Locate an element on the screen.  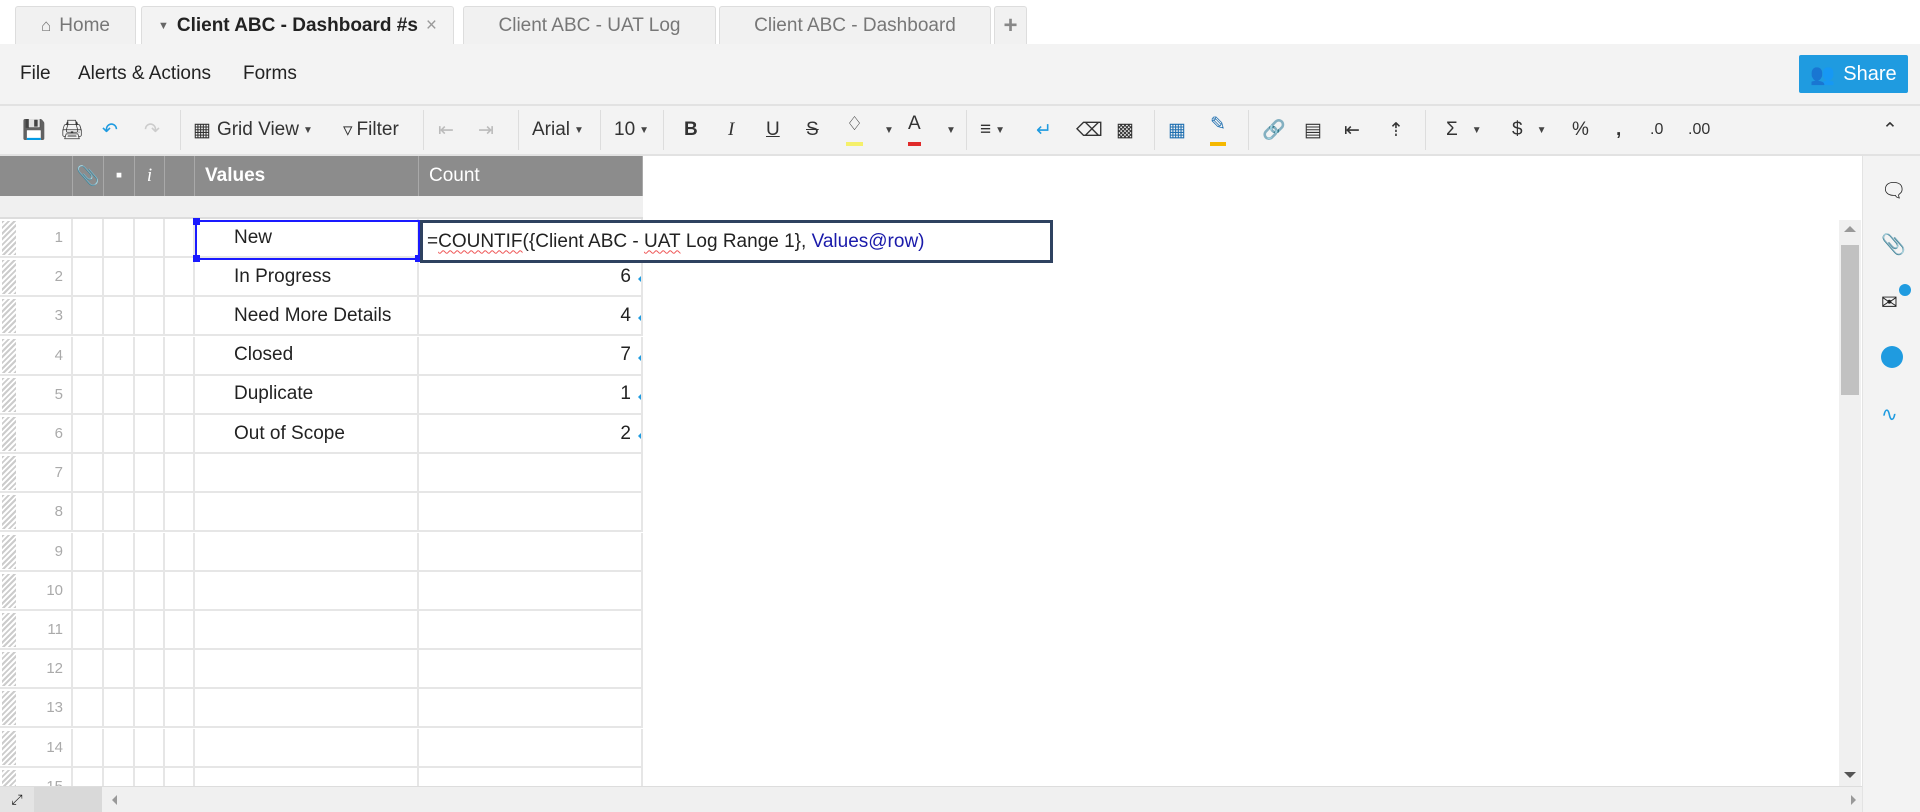
menu-alerts-actions: Alerts & Actions is located at coordinates (144, 74).